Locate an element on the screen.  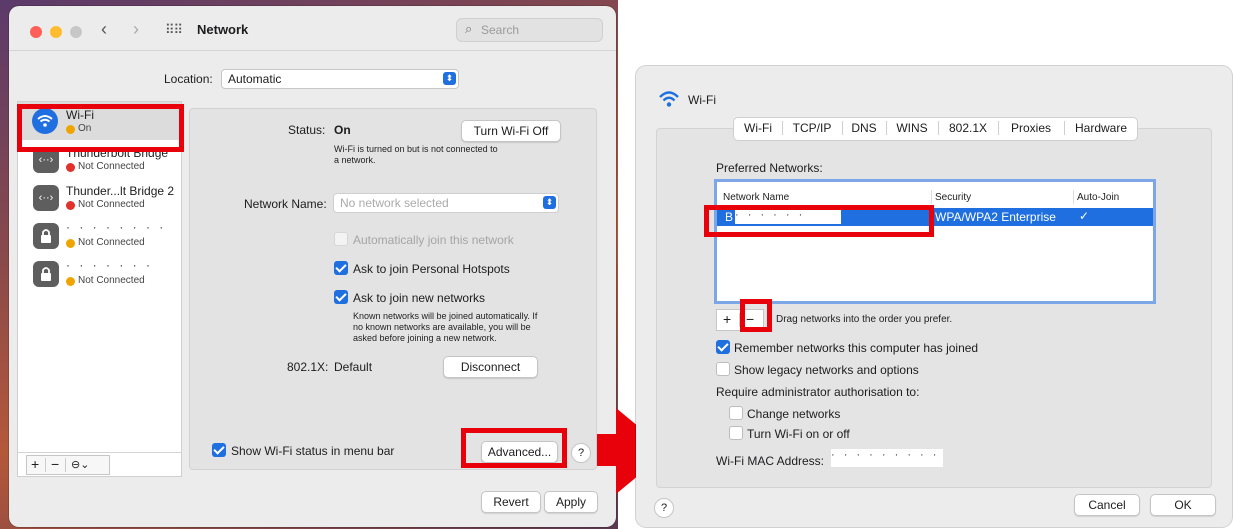
window-title: Network is located at coordinates (223, 29).